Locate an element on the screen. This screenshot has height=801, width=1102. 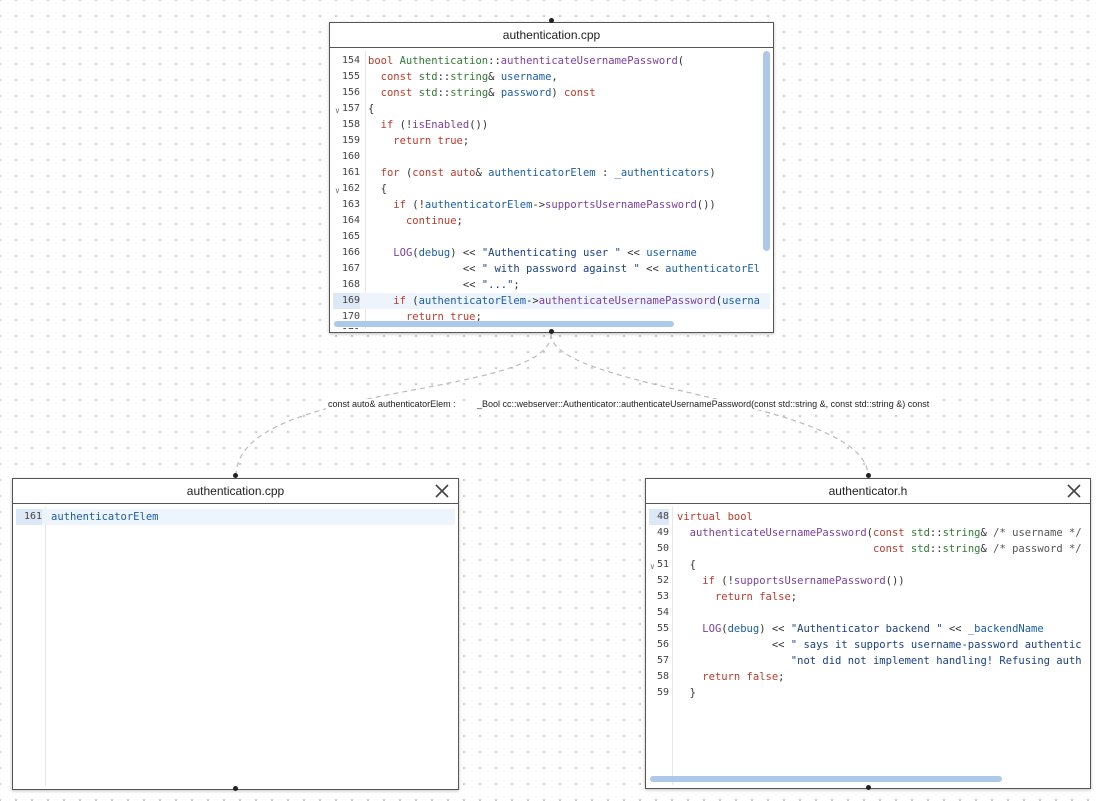
line-number: 168 is located at coordinates (350, 284).